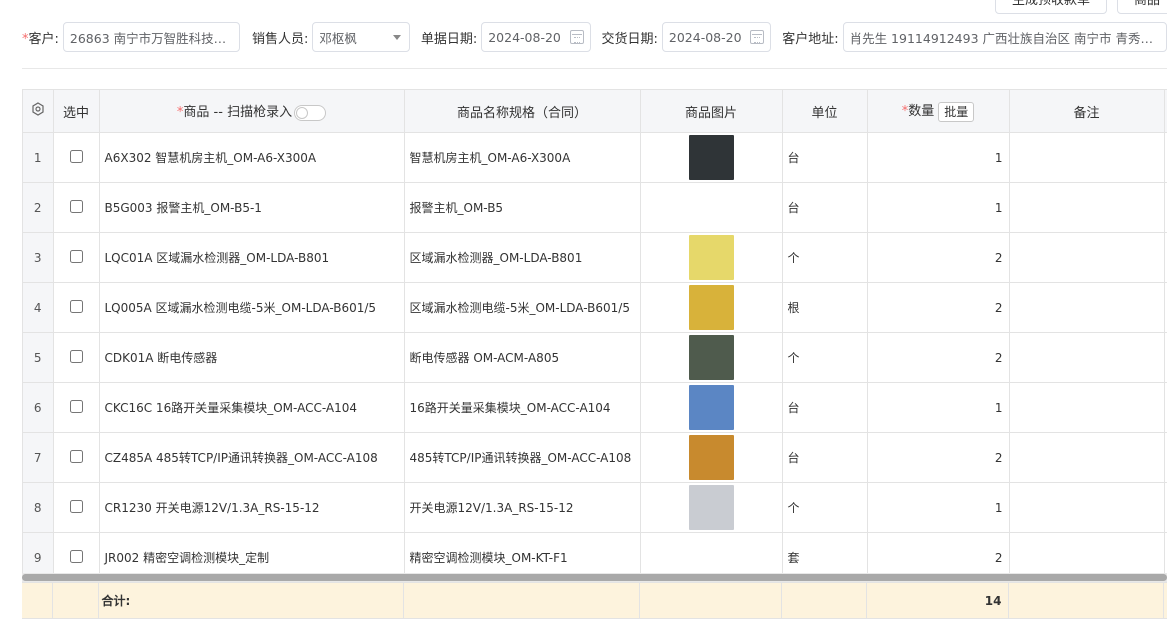  What do you see at coordinates (251, 601) in the screenshot?
I see `total-label: 合计:` at bounding box center [251, 601].